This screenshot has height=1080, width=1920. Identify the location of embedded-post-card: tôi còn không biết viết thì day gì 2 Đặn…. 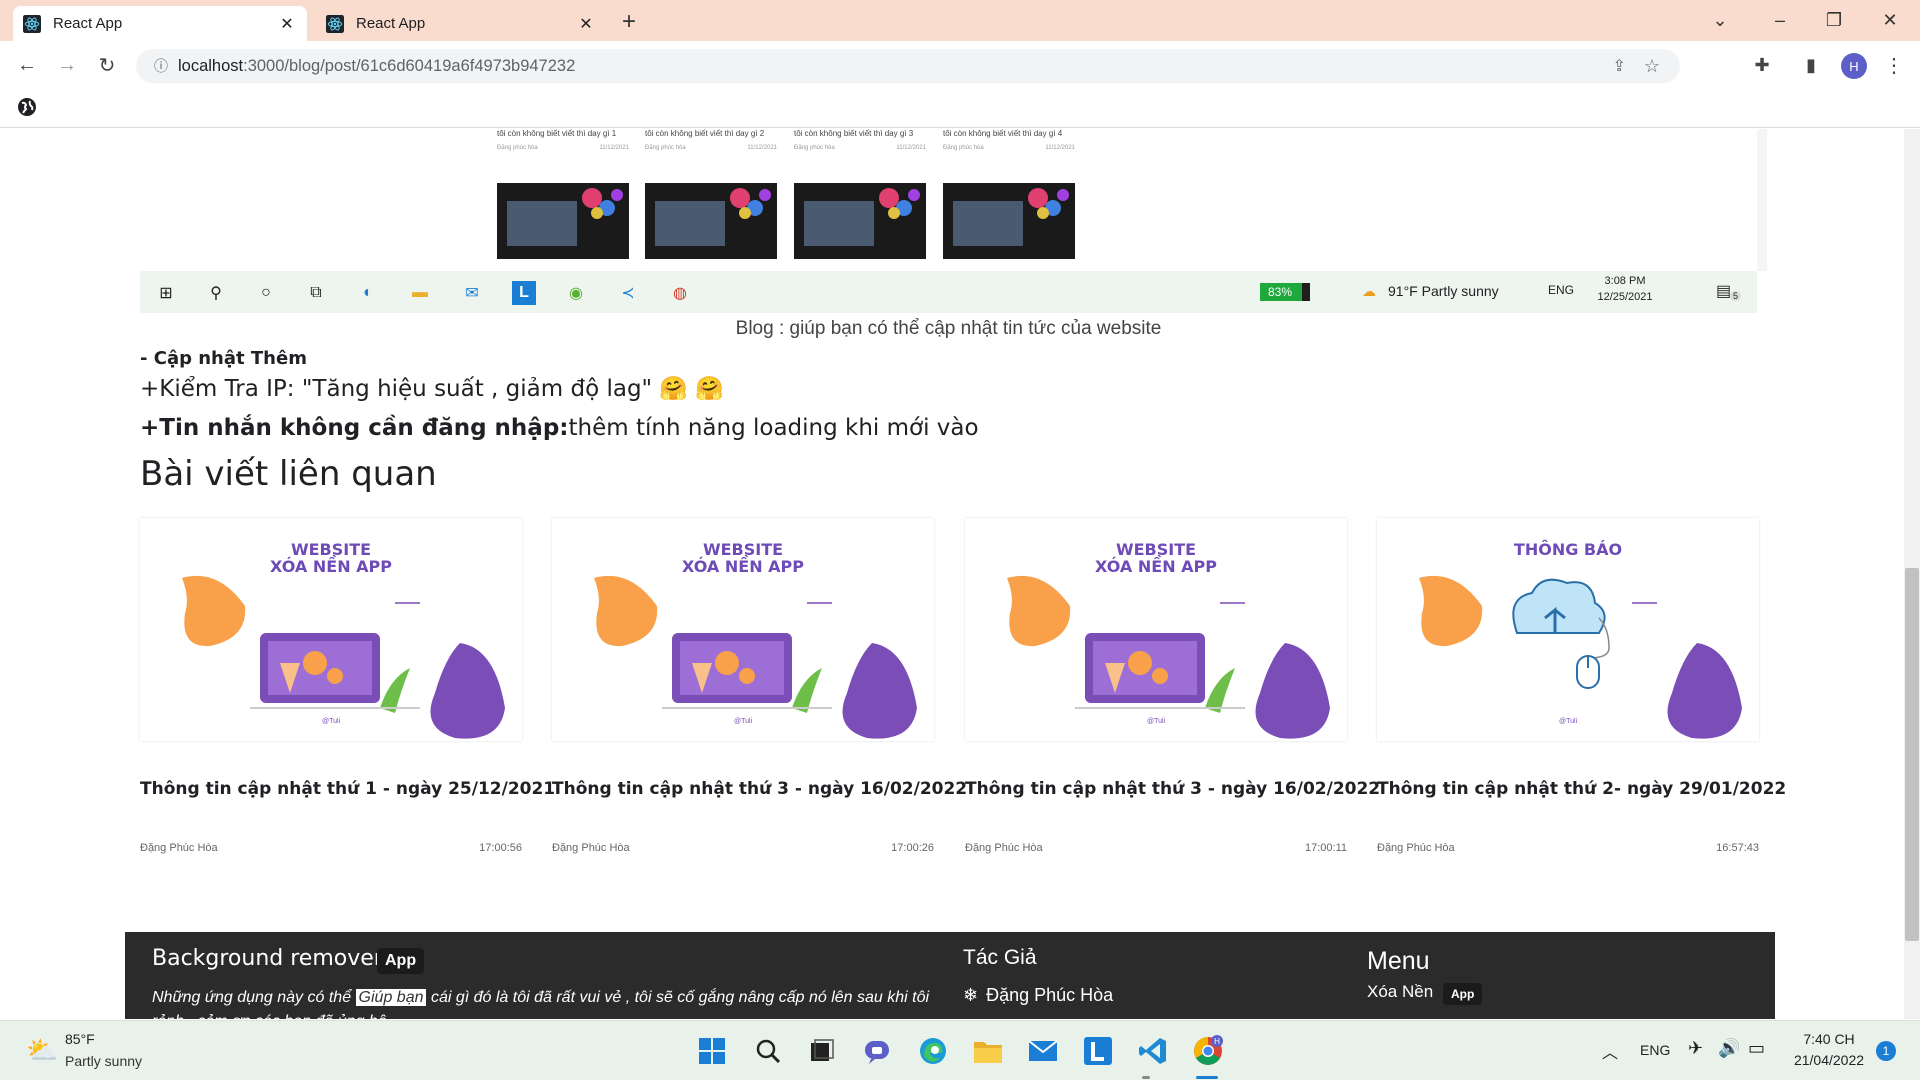
(711, 200).